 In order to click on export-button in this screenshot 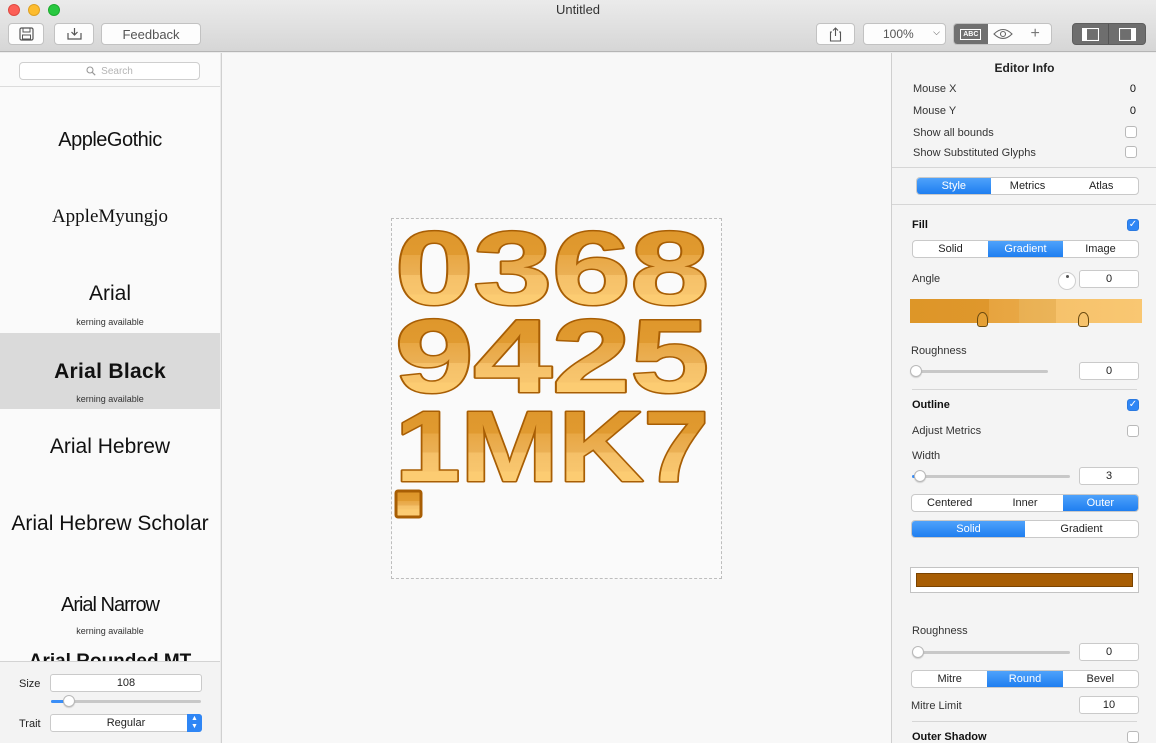, I will do `click(74, 34)`.